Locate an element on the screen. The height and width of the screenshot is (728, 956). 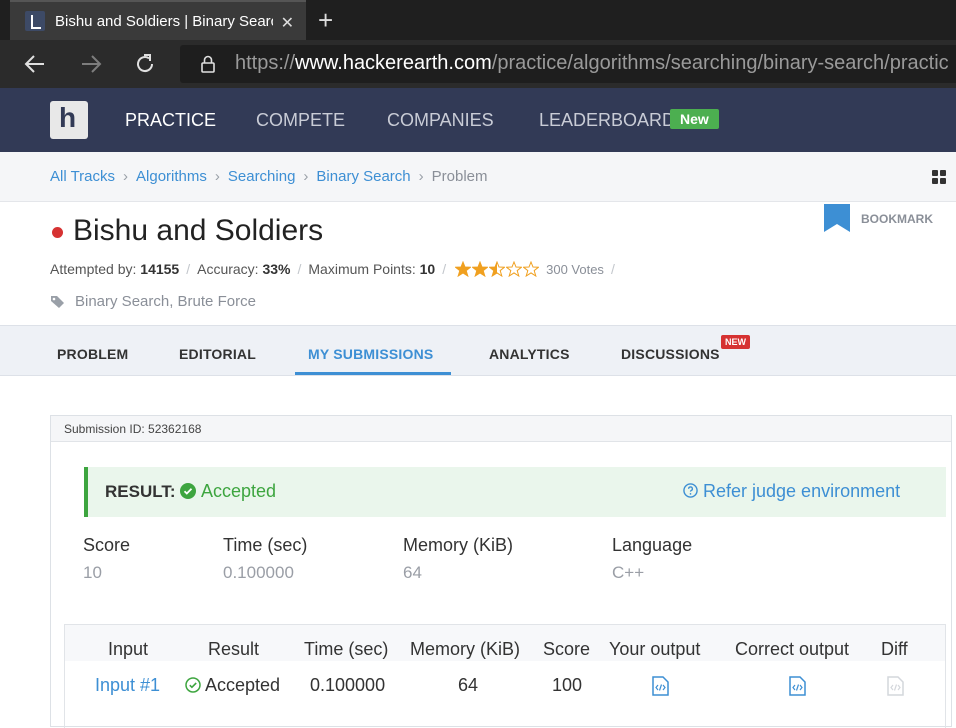
column-header: Score is located at coordinates (567, 649).